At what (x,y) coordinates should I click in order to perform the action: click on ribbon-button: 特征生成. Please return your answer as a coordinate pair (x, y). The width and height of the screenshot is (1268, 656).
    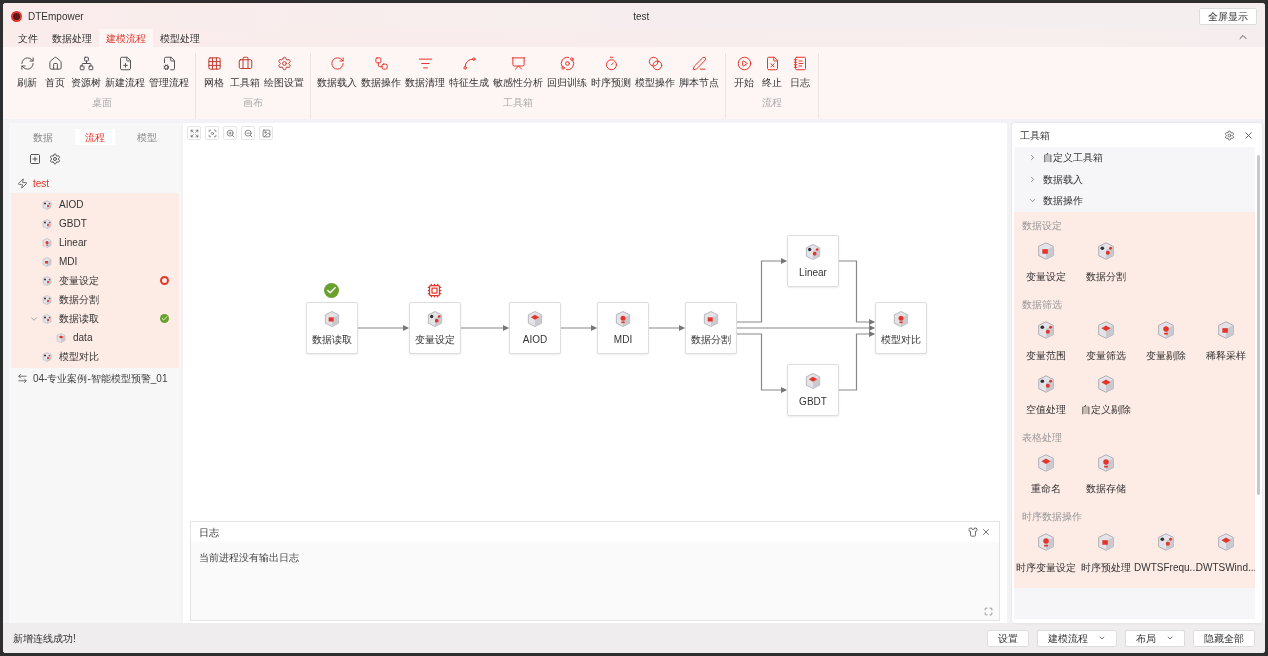
    Looking at the image, I should click on (469, 71).